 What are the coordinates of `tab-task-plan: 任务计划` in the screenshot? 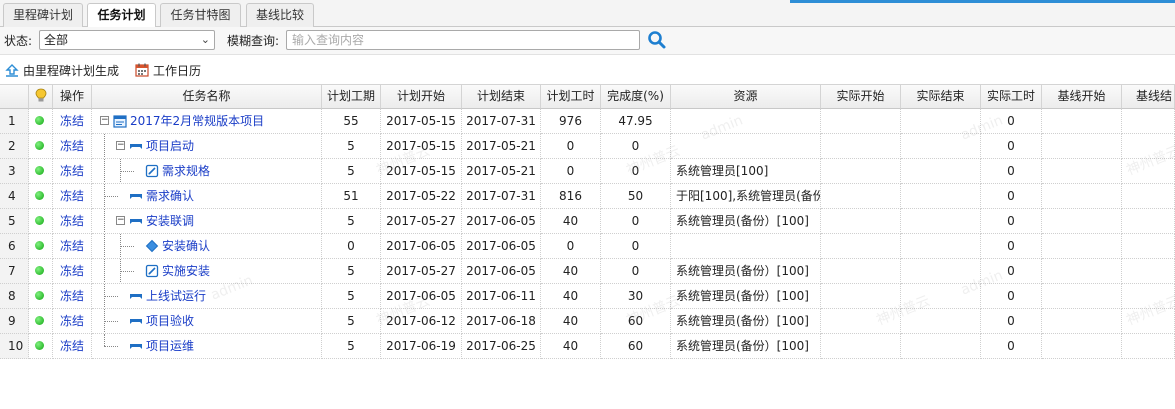 It's located at (121, 15).